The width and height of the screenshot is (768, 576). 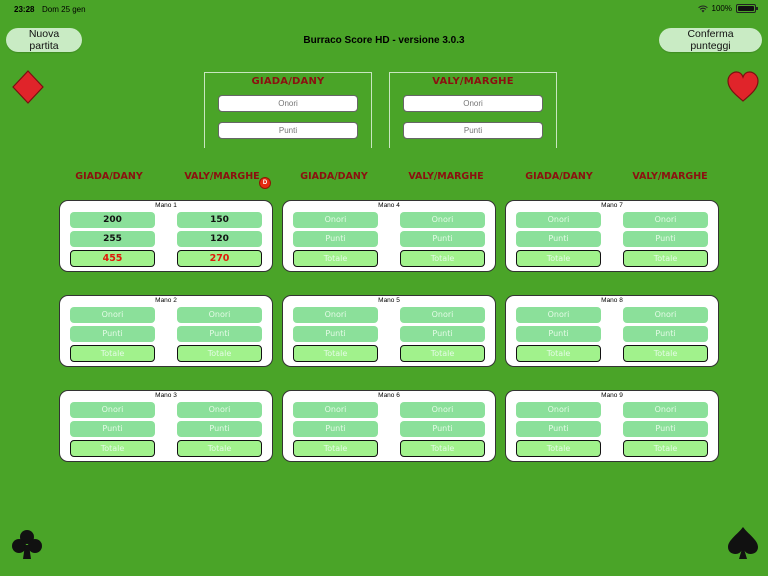 I want to click on hand-4-team-a-onori: Onori, so click(x=335, y=220).